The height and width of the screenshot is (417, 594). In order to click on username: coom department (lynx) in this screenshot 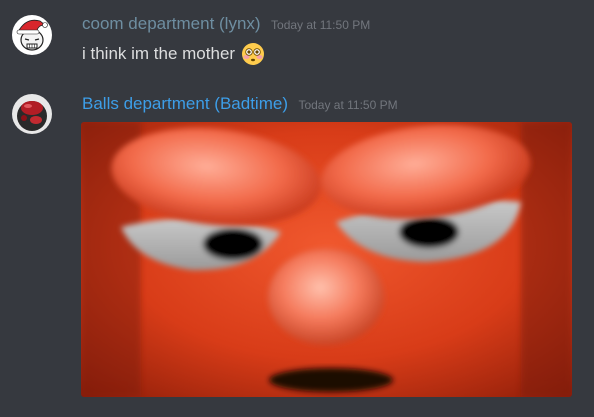, I will do `click(171, 23)`.